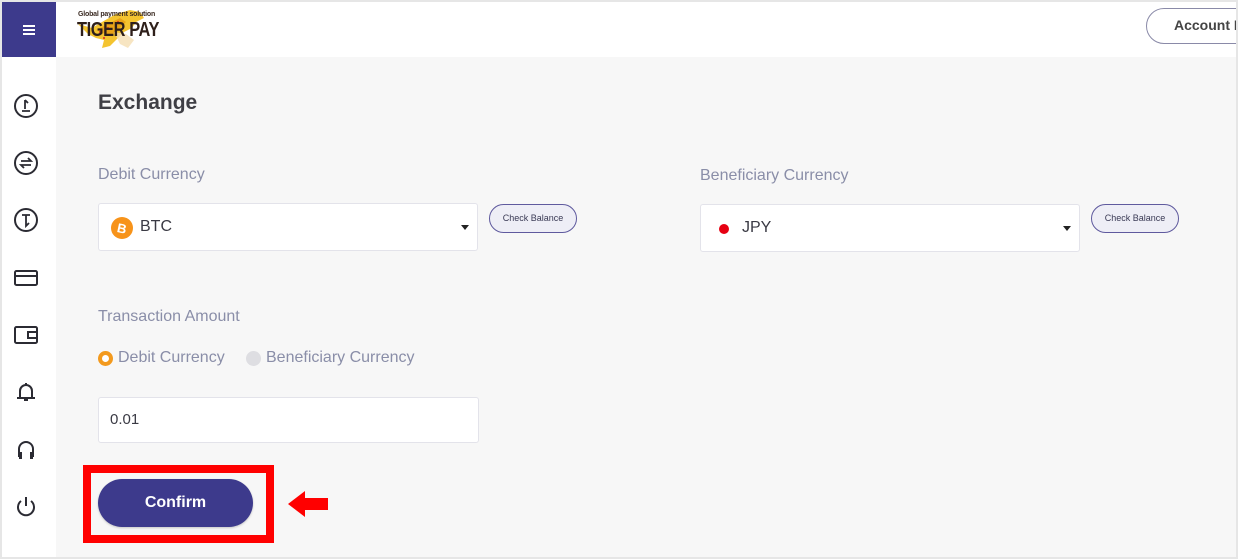  I want to click on sidebar-item-support, so click(26, 450).